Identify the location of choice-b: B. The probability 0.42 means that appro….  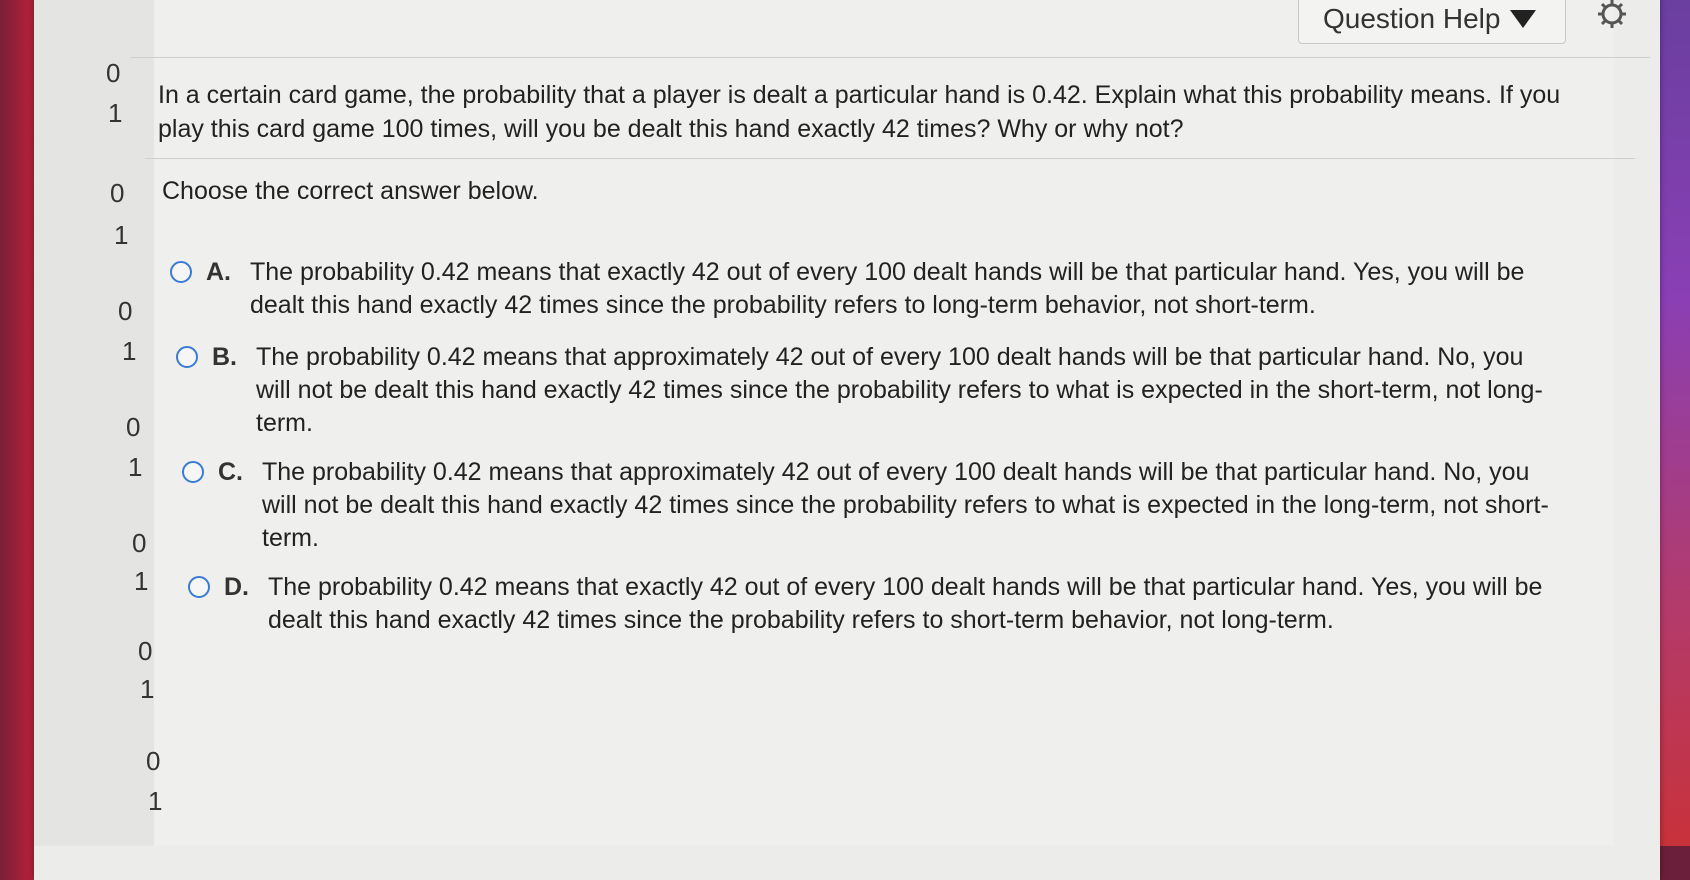
(861, 390).